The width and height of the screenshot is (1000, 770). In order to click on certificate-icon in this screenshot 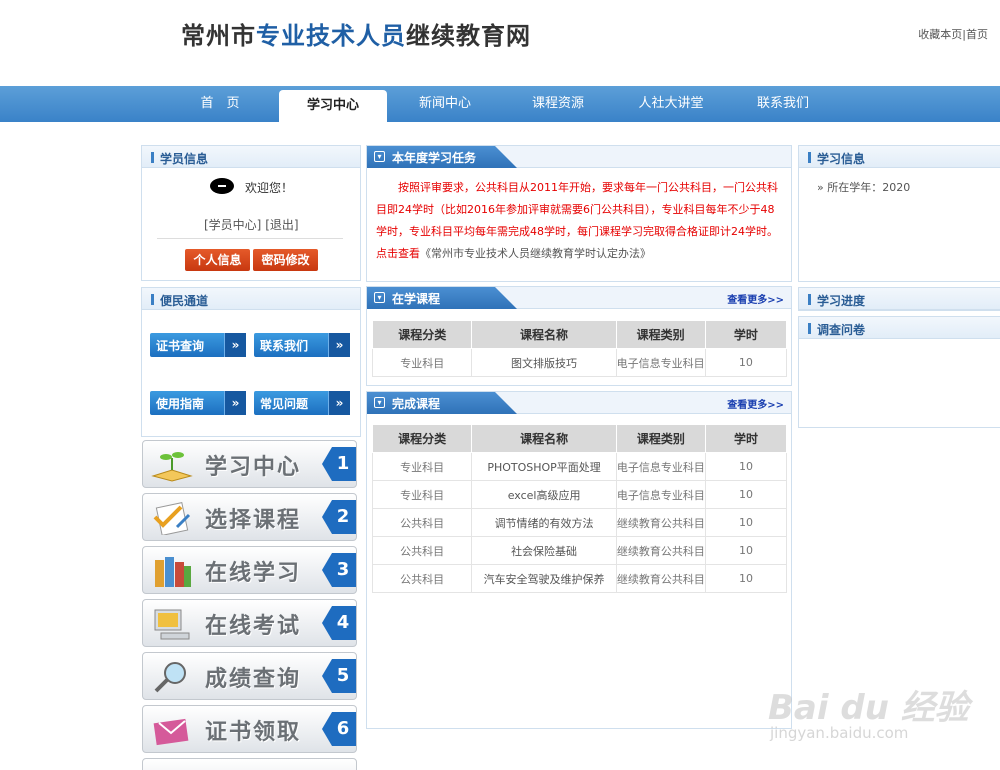, I will do `click(171, 732)`.